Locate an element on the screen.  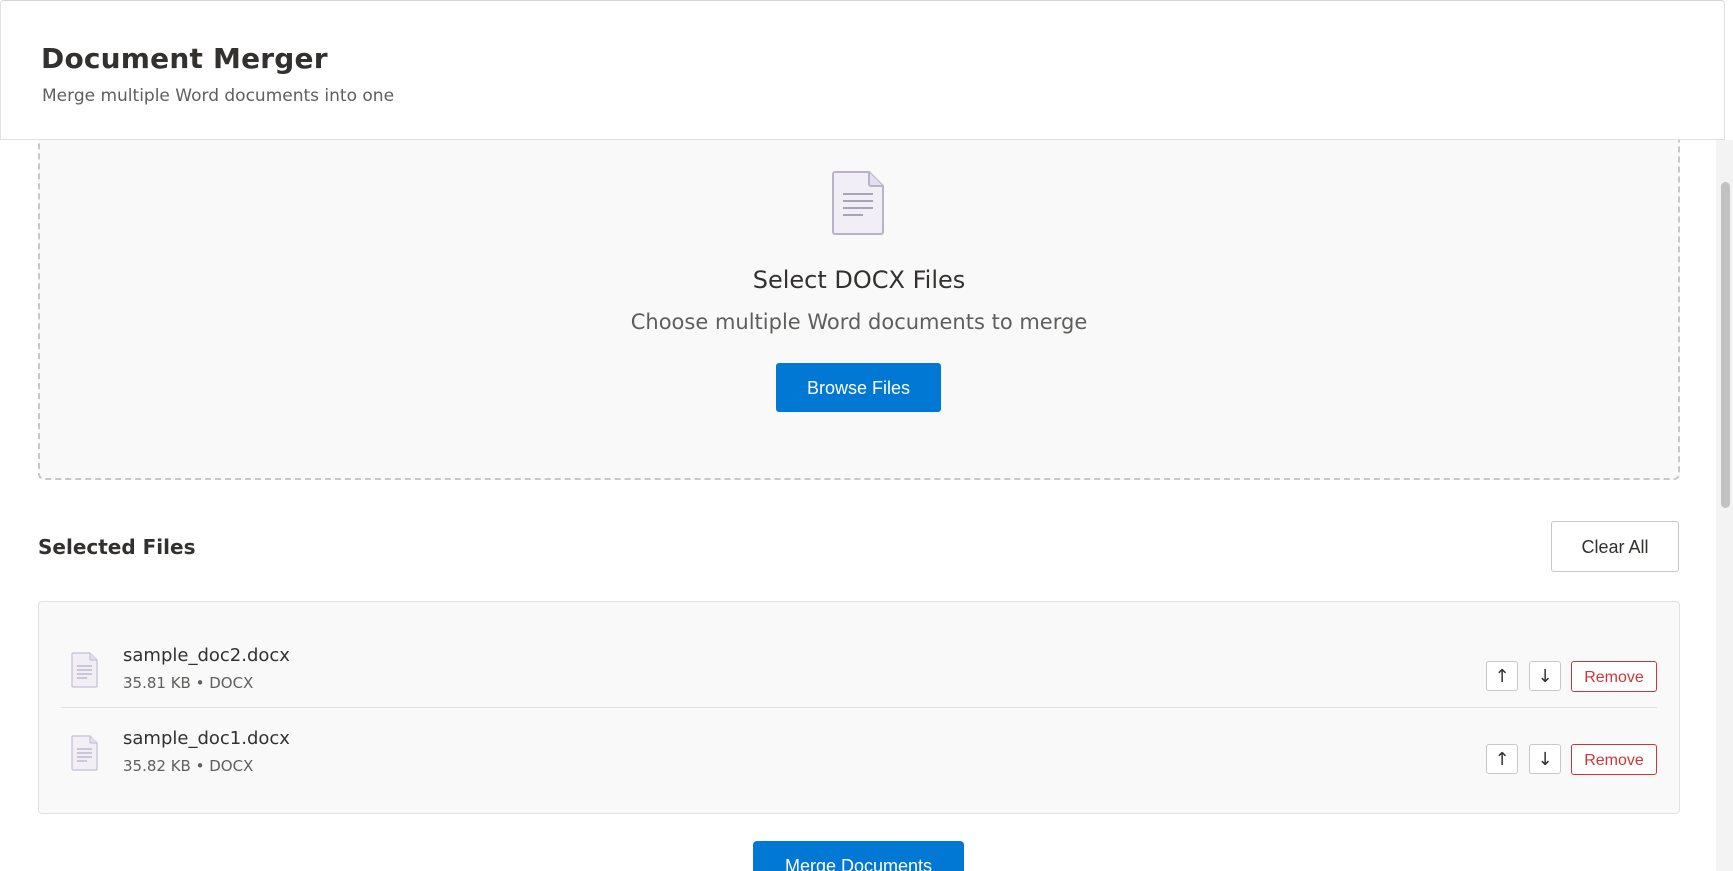
app-subtitle: Merge multiple Word documents into one is located at coordinates (218, 96).